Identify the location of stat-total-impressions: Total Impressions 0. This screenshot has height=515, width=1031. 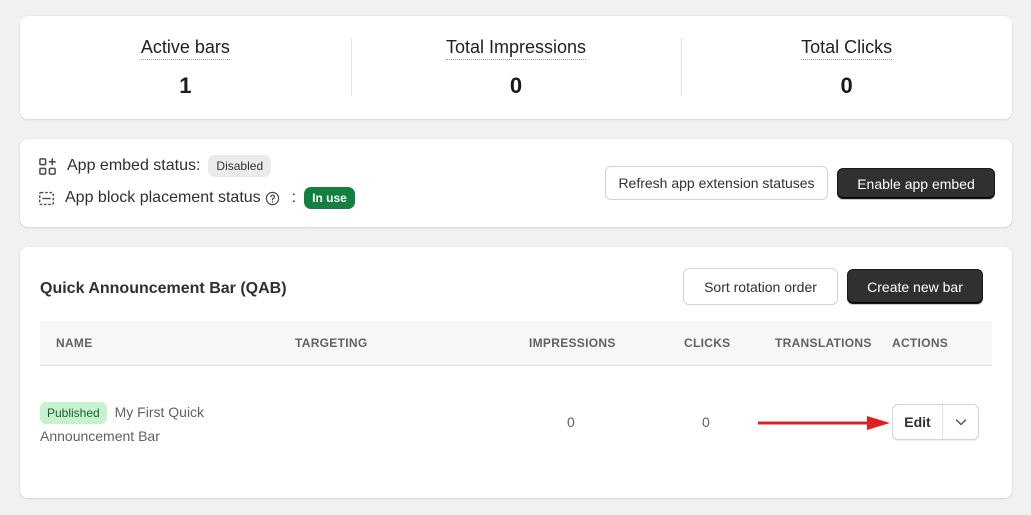
(516, 67).